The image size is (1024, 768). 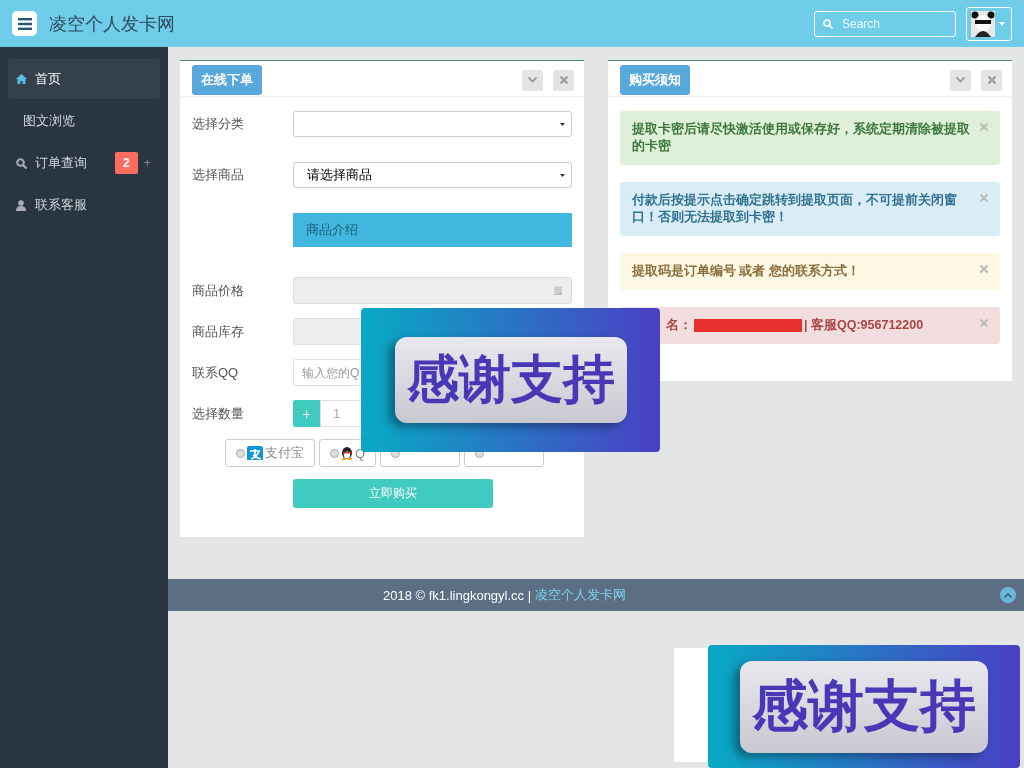 I want to click on alipay-icon, so click(x=255, y=453).